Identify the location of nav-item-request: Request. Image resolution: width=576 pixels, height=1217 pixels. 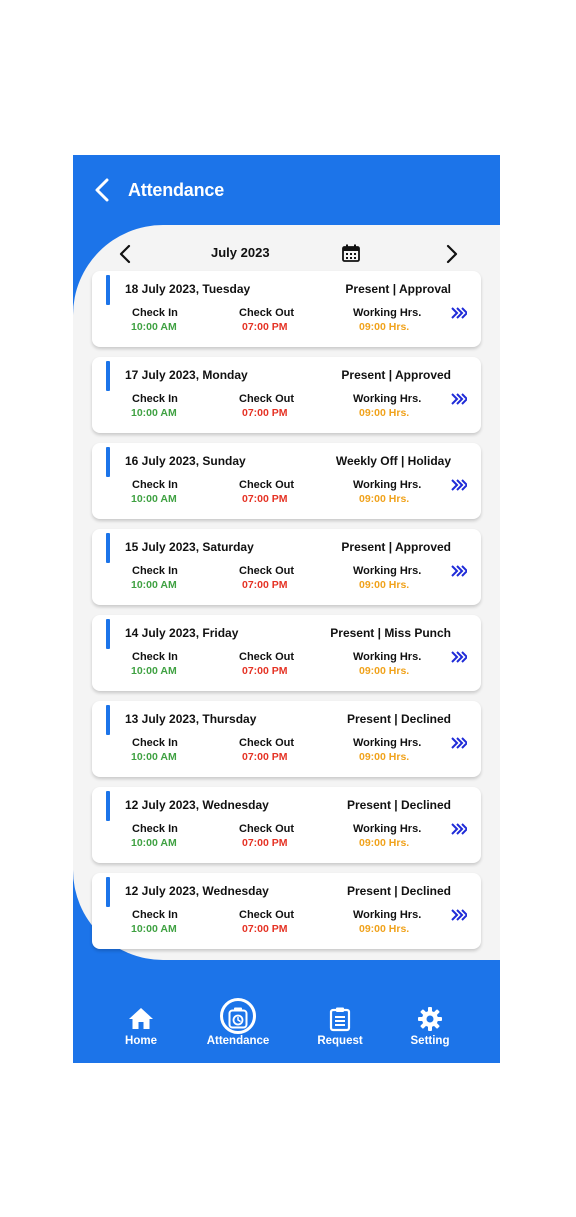
(340, 1011).